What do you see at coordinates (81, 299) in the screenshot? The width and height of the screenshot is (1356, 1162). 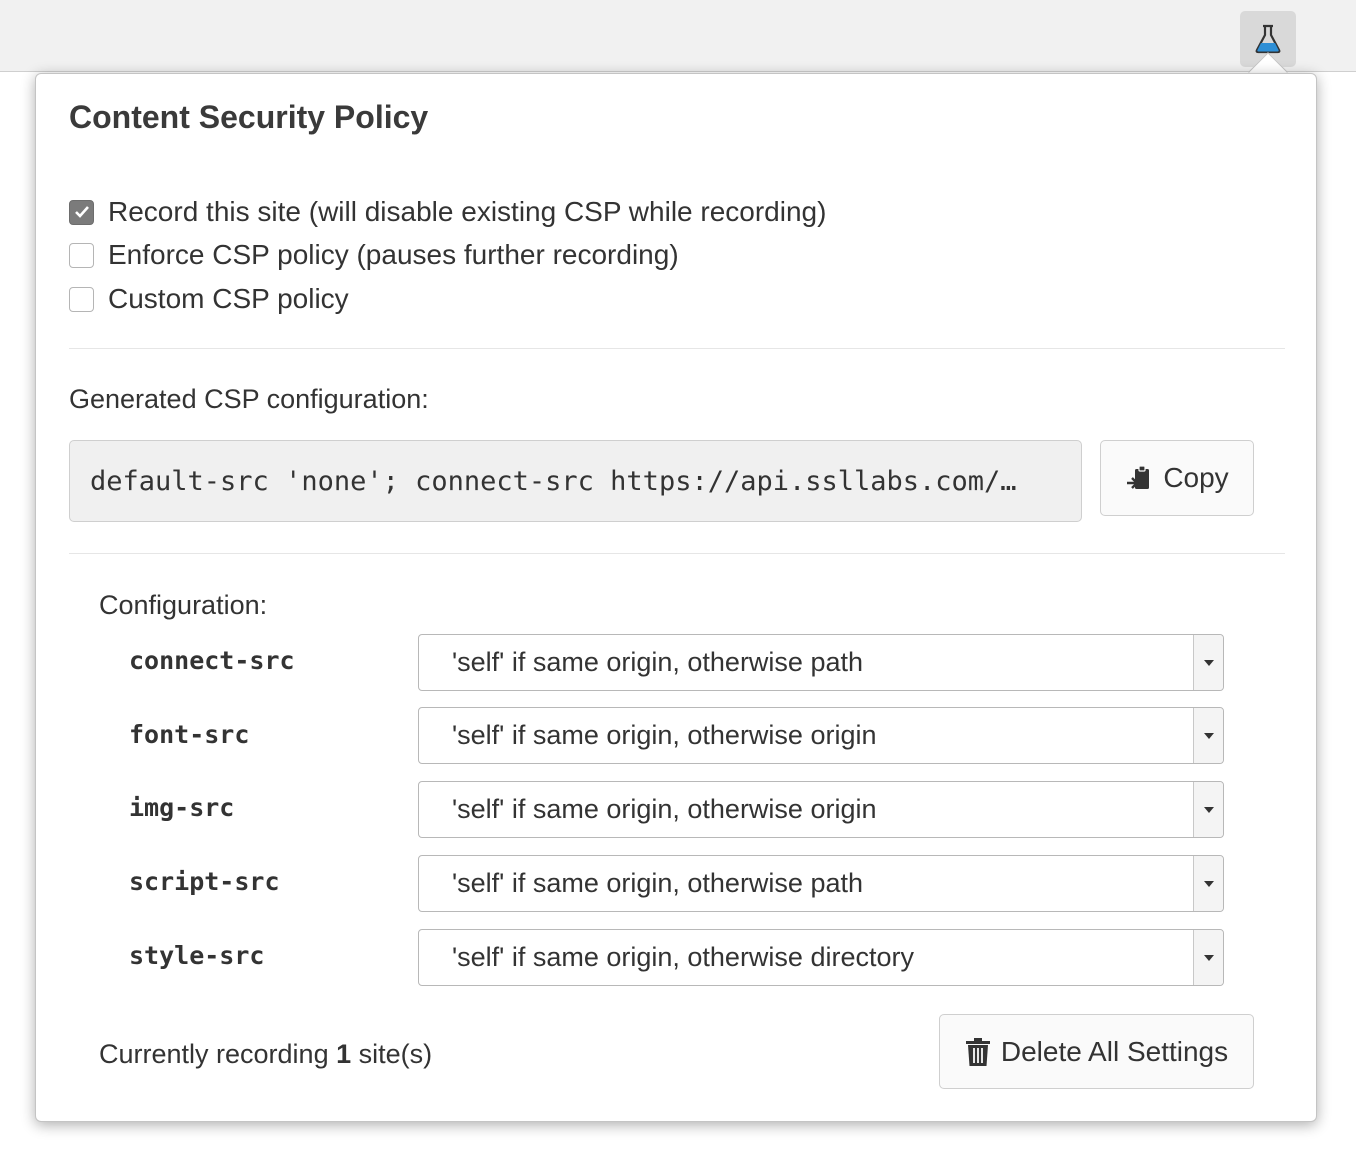 I see `custom-csp-checkbox` at bounding box center [81, 299].